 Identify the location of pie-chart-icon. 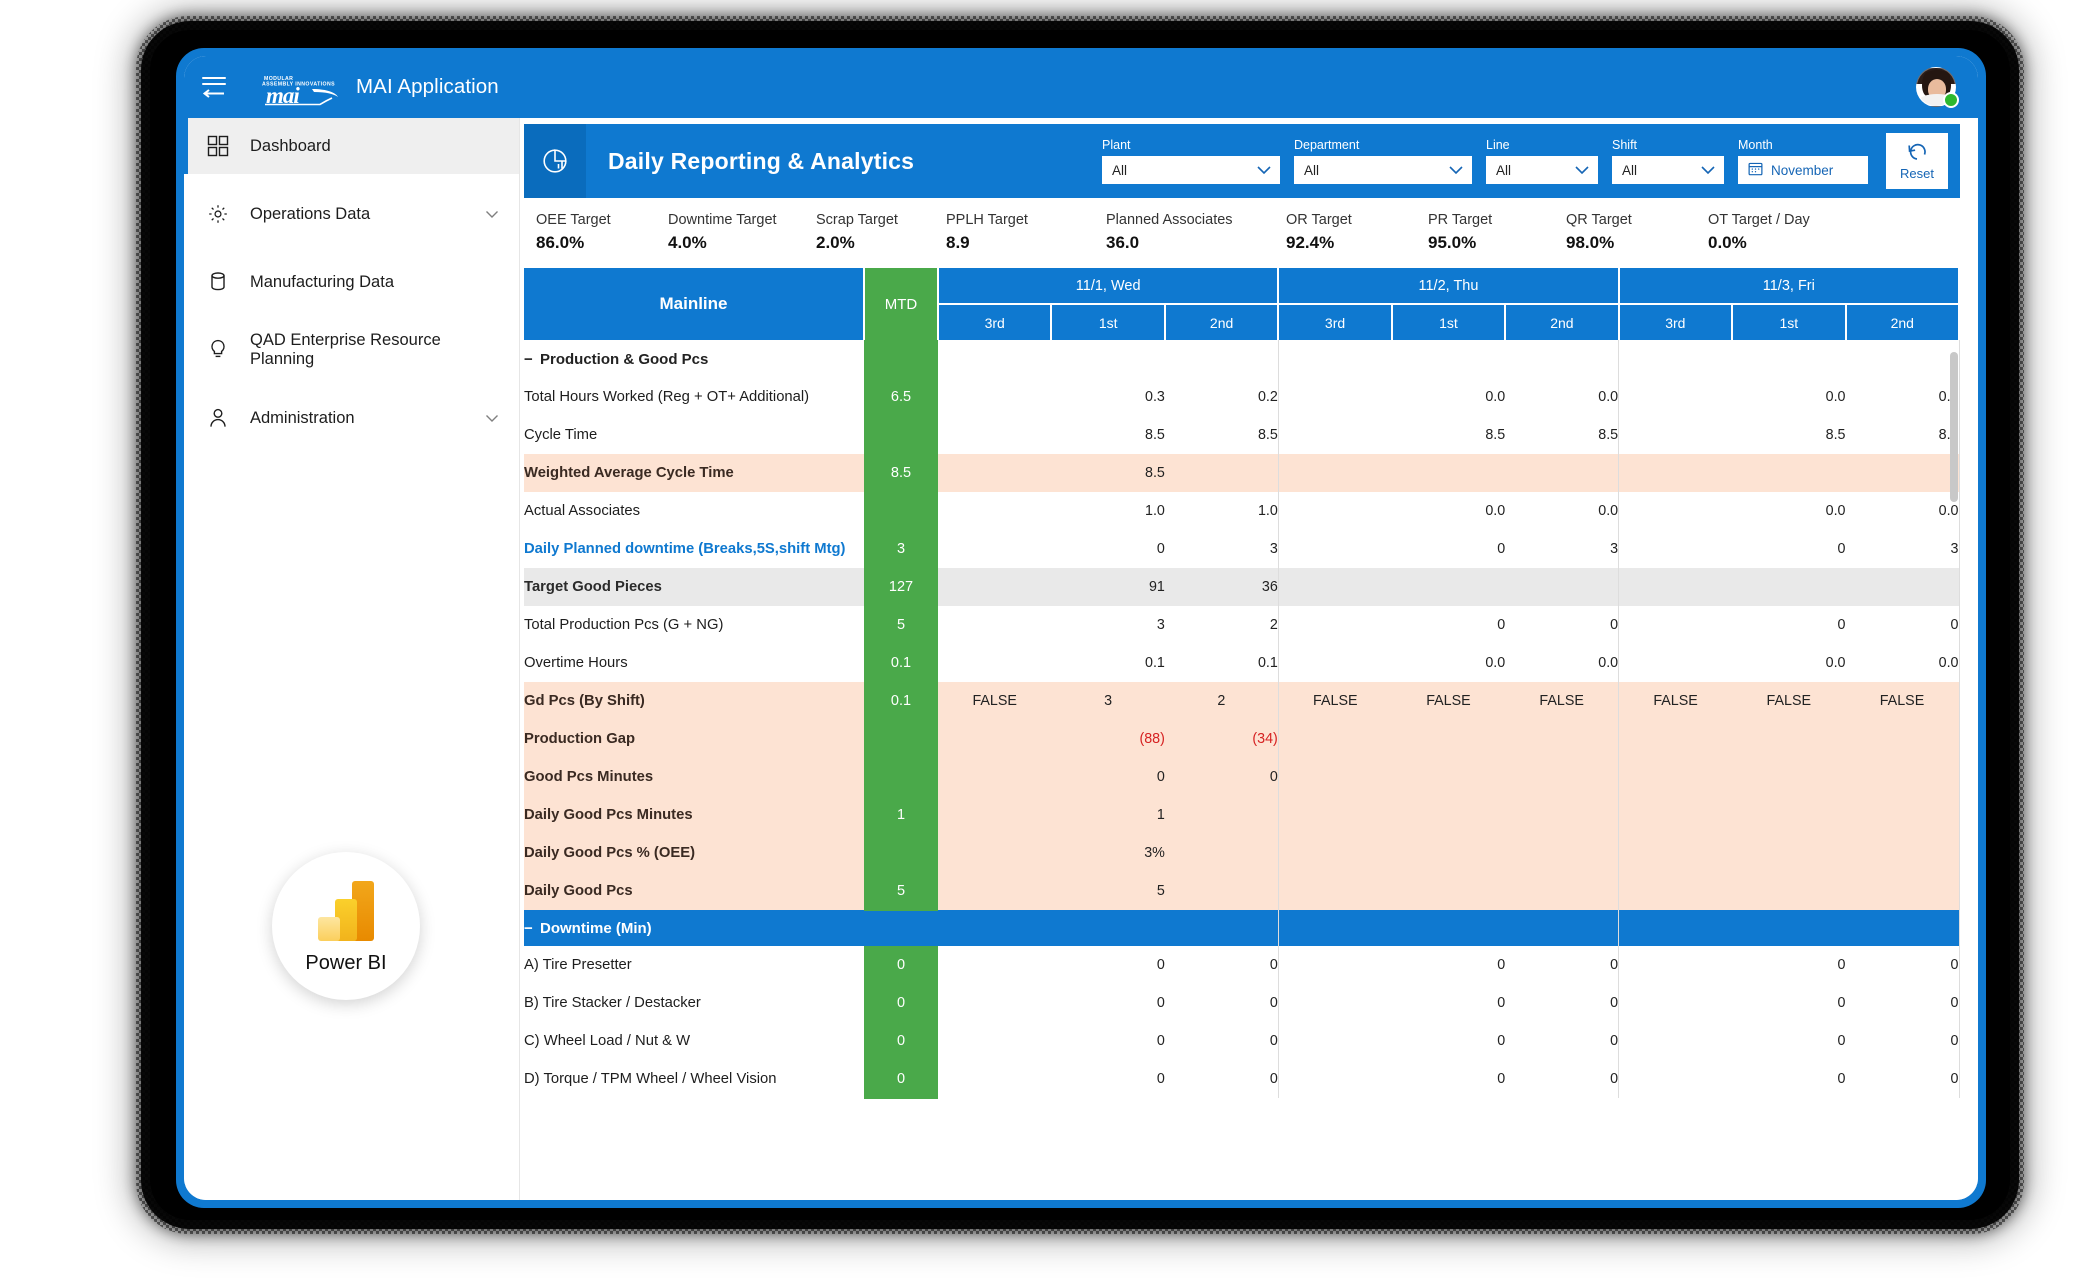
(555, 161).